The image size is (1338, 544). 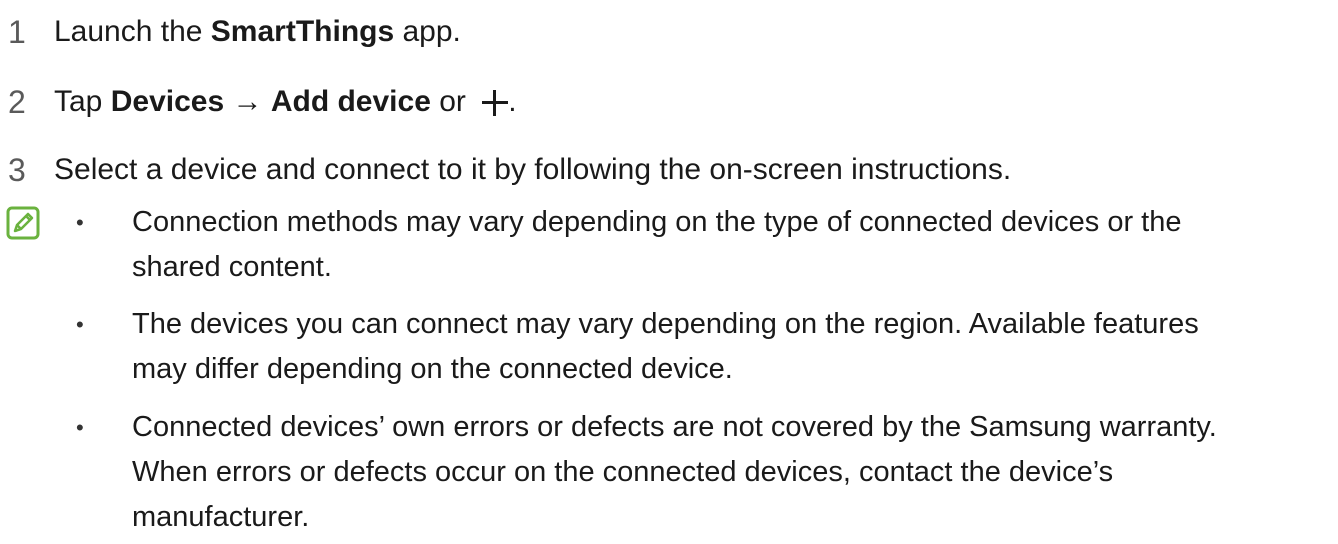 I want to click on step-text: Tap Devices → Add device or ., so click(x=285, y=102).